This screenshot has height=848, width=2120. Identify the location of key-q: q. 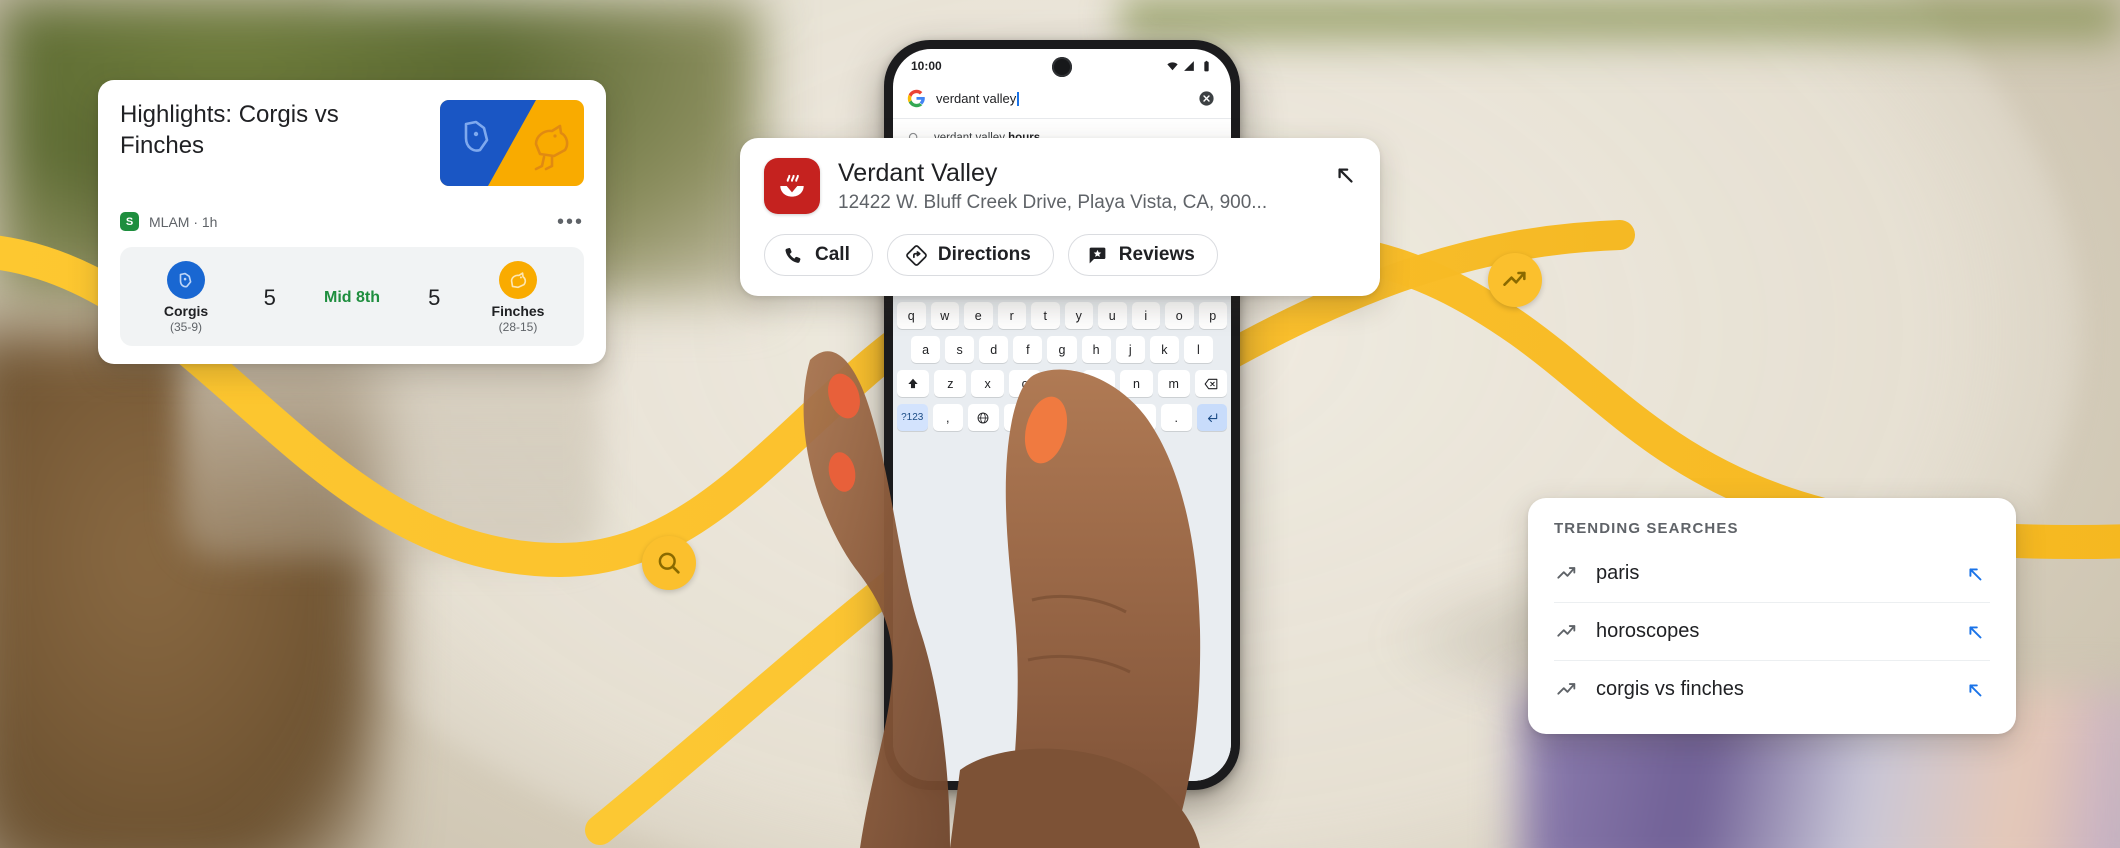
(911, 315).